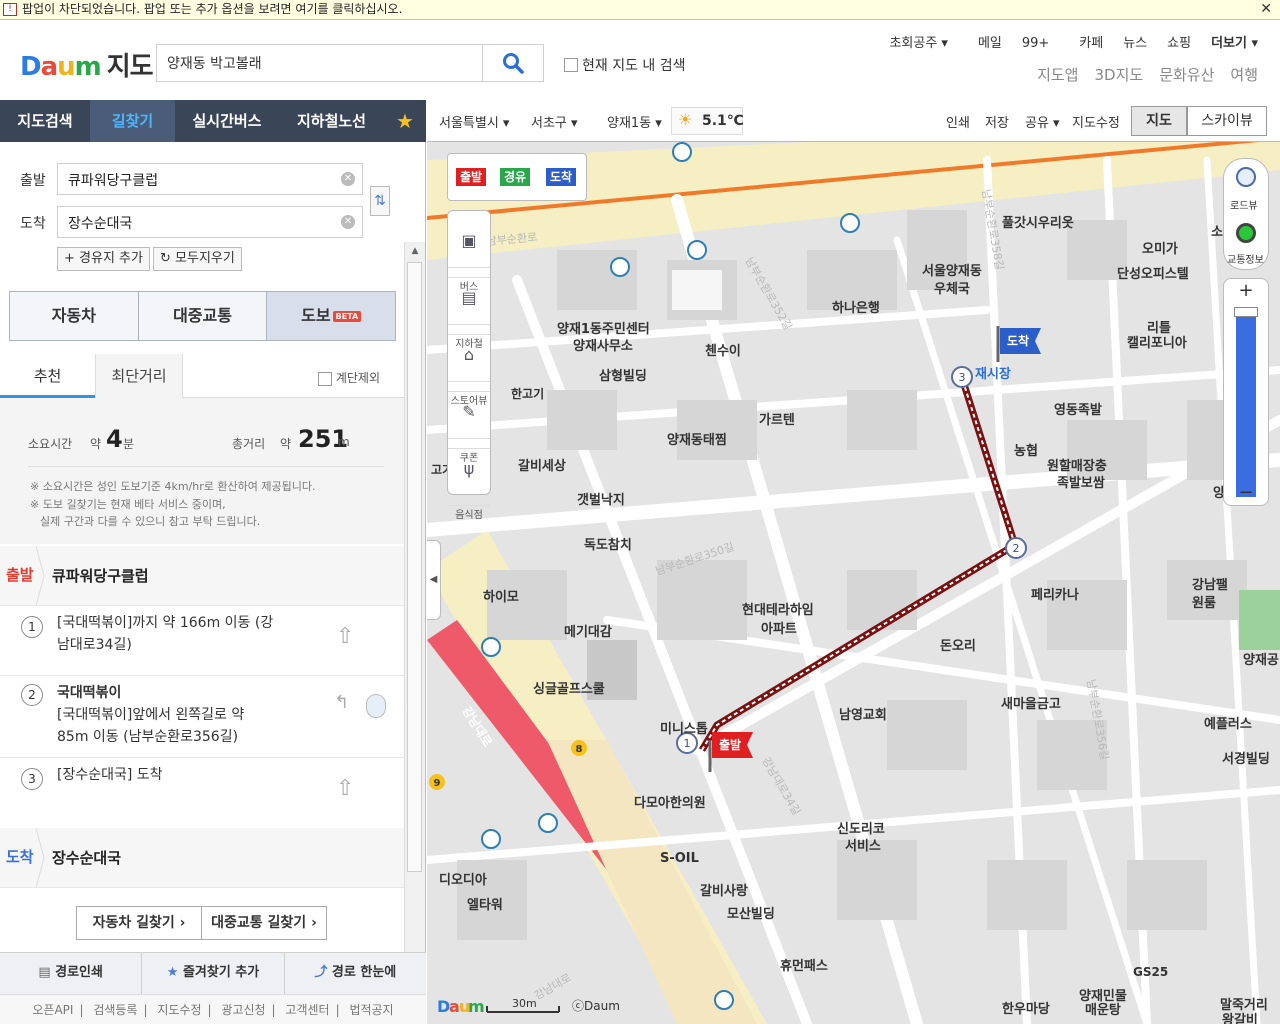 The width and height of the screenshot is (1280, 1024). I want to click on collapse-panel-button: ◀, so click(434, 580).